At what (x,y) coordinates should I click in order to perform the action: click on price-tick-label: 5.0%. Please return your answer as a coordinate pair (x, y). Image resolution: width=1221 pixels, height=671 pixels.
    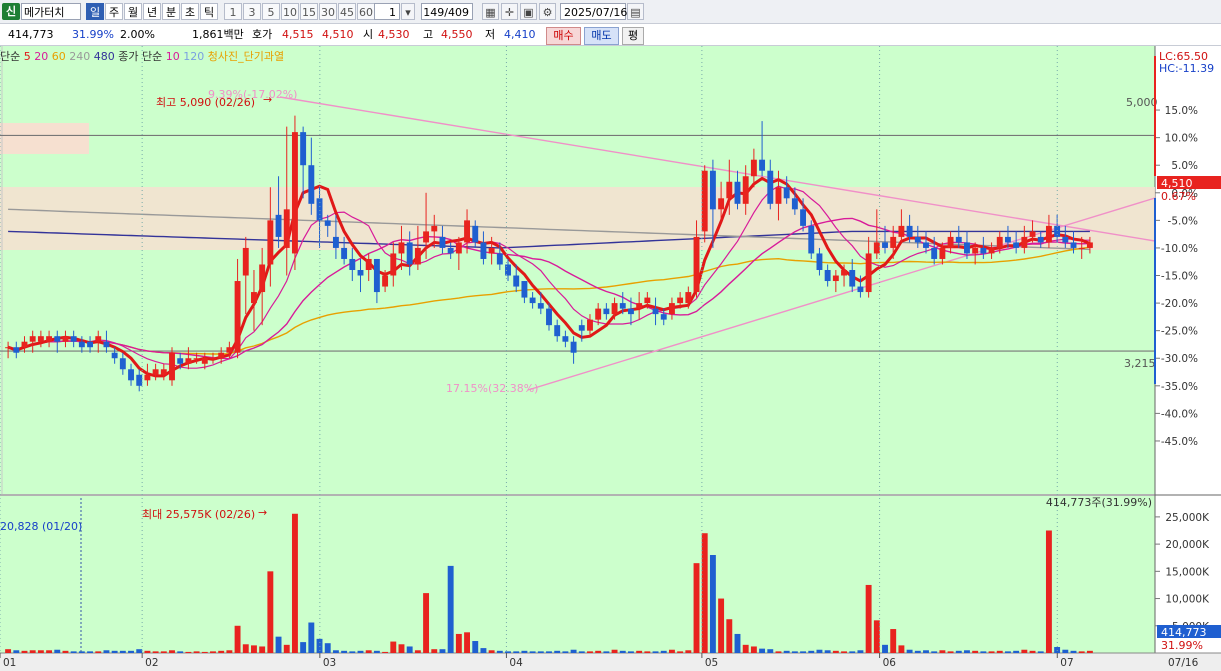
    Looking at the image, I should click on (1184, 166).